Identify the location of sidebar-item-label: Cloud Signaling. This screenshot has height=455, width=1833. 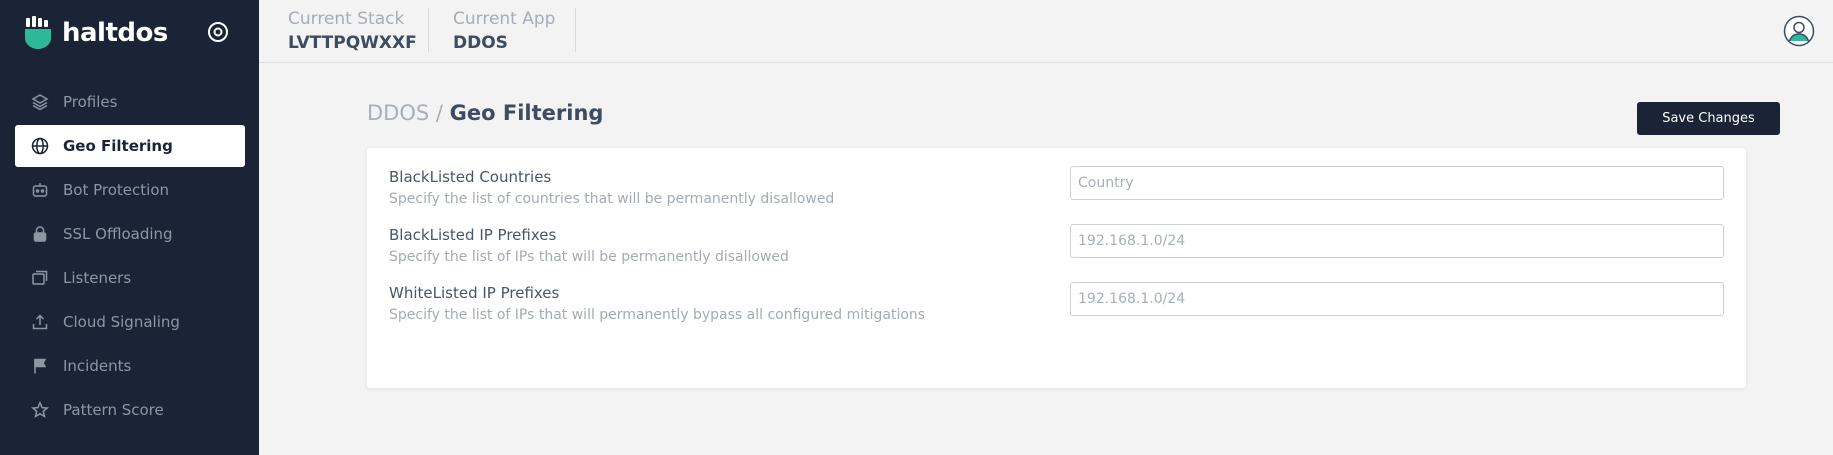
(121, 322).